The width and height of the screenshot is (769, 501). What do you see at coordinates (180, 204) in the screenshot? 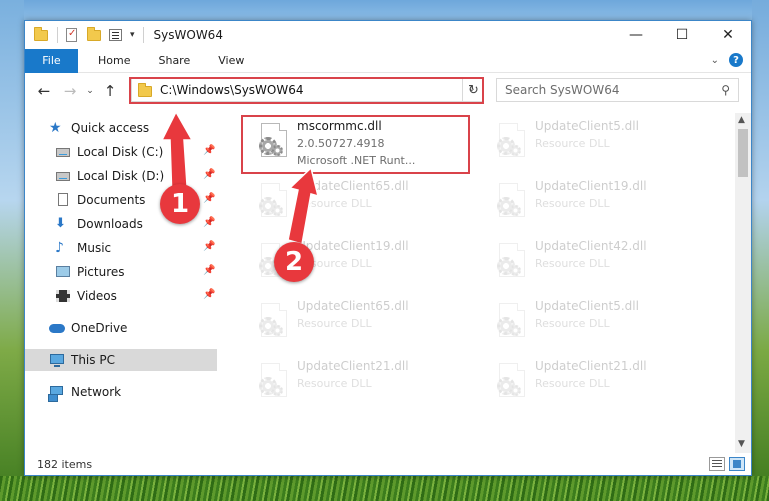
I see `step-1-badge: 1` at bounding box center [180, 204].